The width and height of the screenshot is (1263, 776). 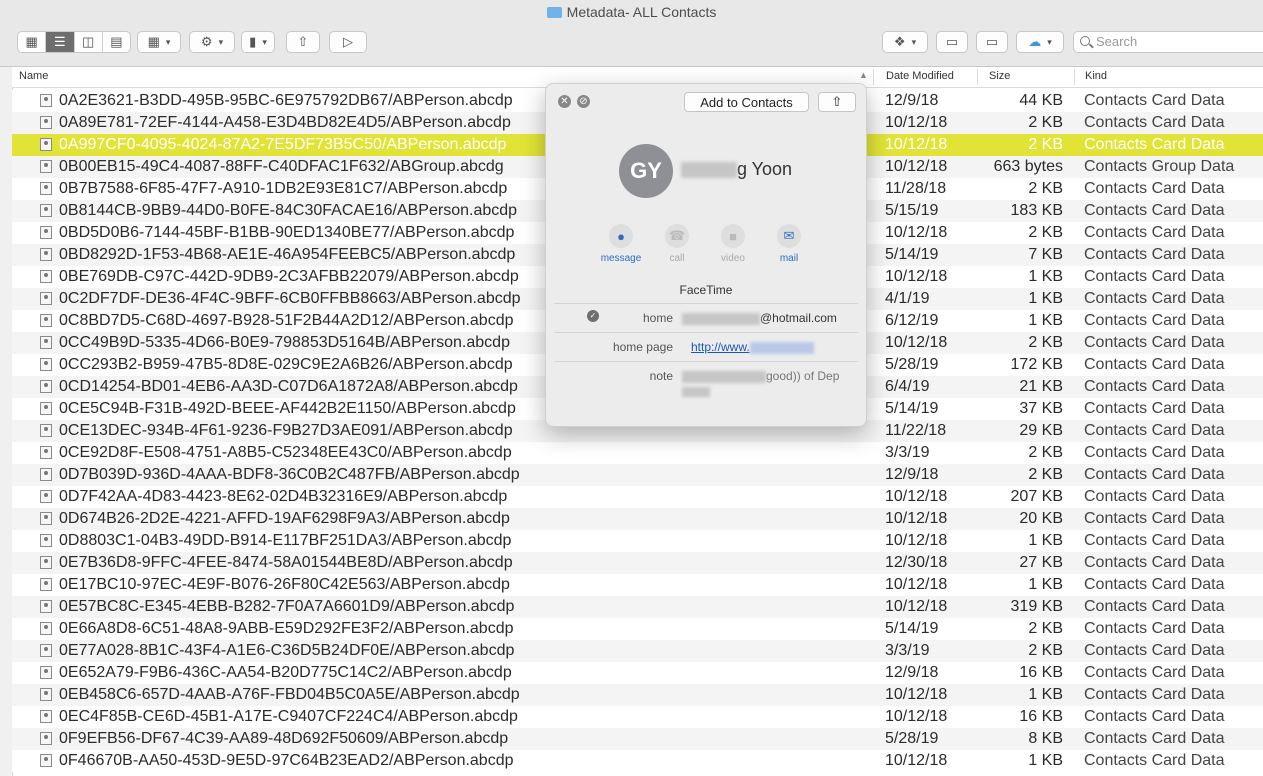 I want to click on extension-button-1: ▭, so click(x=952, y=42).